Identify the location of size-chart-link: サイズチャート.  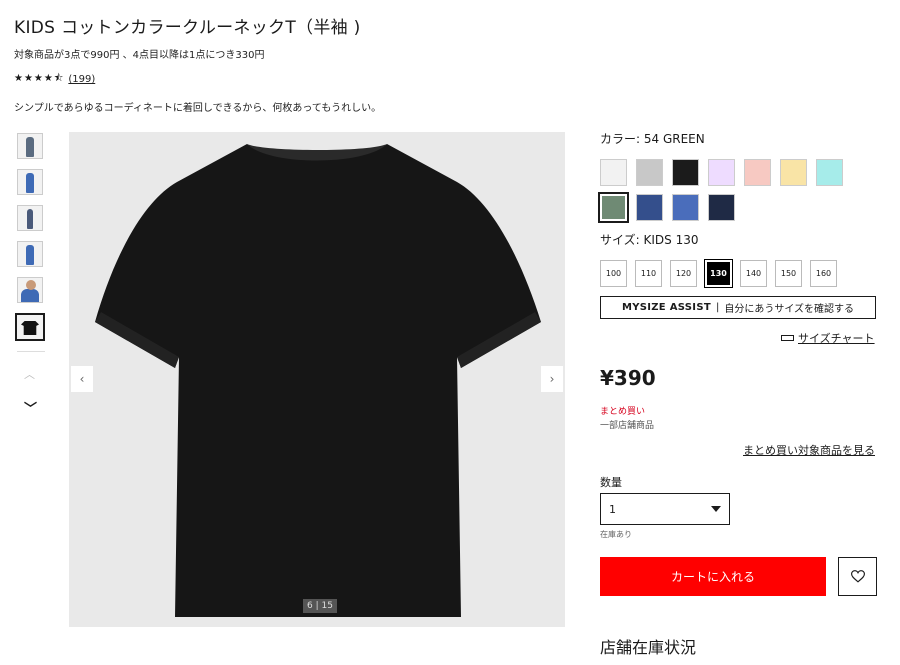
(828, 338).